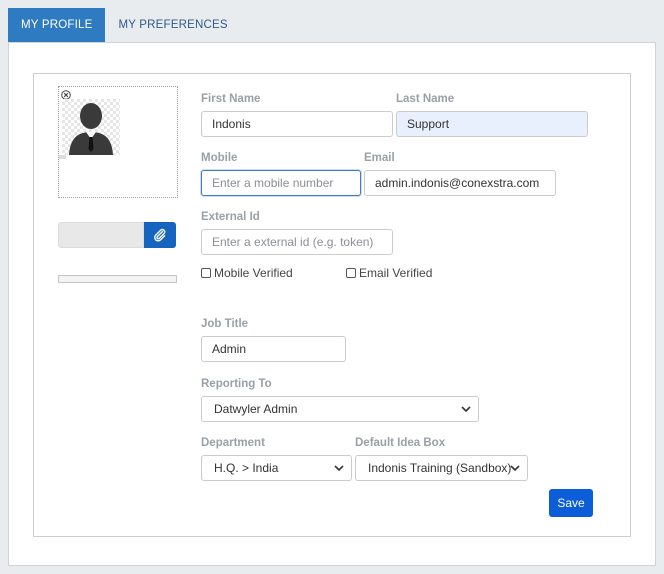 Image resolution: width=664 pixels, height=574 pixels. Describe the element at coordinates (351, 273) in the screenshot. I see `email-verified-checkbox` at that location.